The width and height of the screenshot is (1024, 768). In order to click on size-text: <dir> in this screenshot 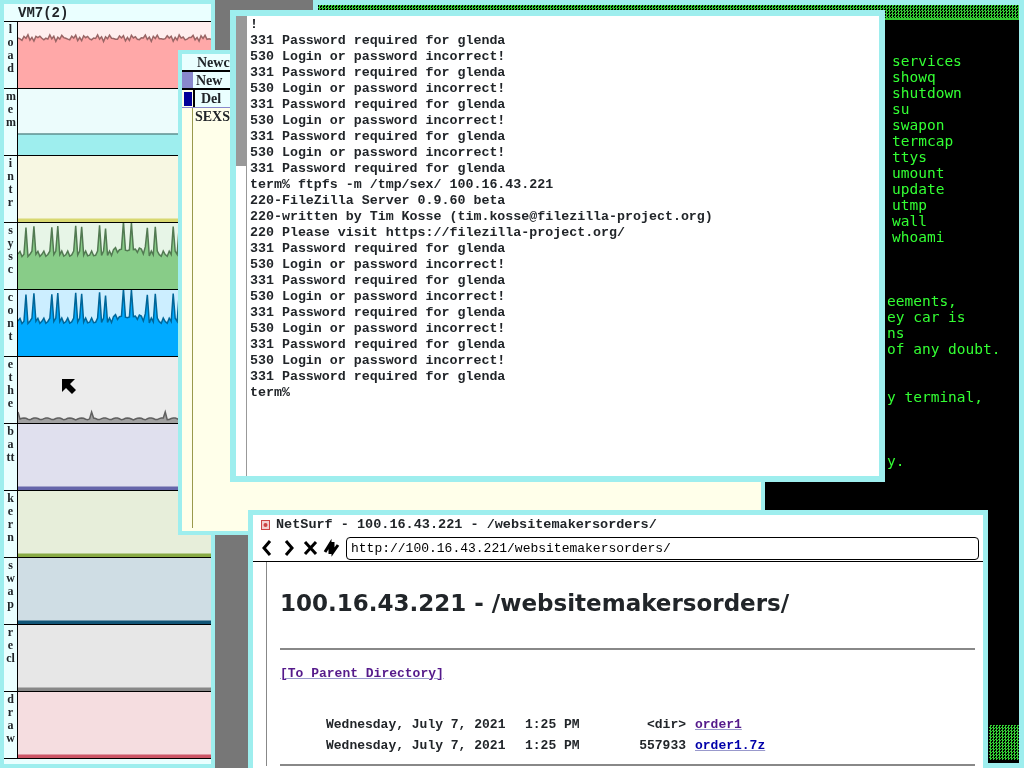, I will do `click(666, 724)`.